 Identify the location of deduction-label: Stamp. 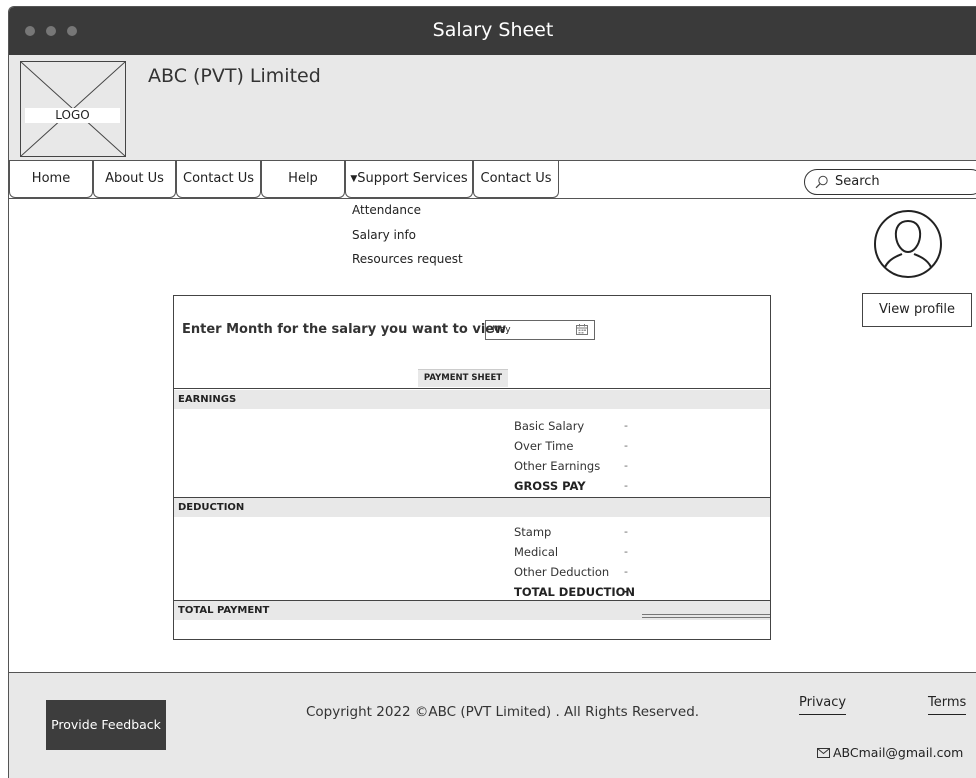
(533, 532).